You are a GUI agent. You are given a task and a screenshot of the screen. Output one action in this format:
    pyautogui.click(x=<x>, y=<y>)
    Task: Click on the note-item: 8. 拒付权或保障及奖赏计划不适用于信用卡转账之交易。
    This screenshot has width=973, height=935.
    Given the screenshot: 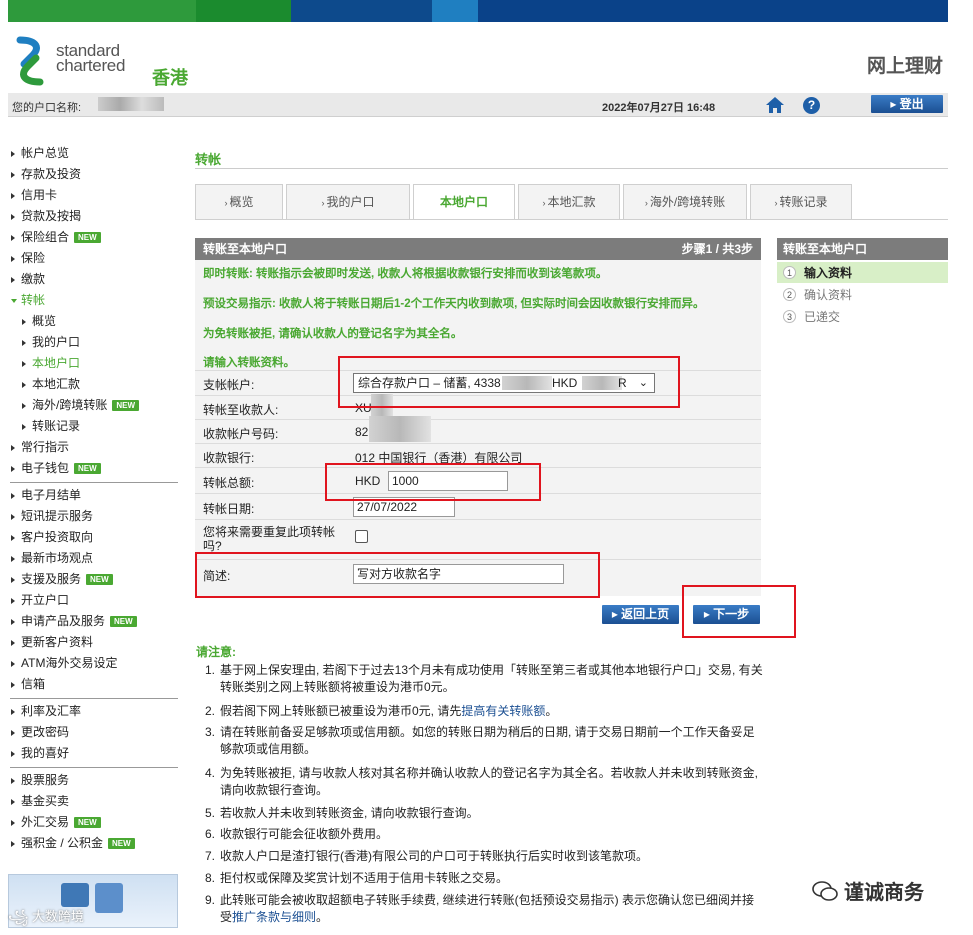 What is the action you would take?
    pyautogui.click(x=357, y=878)
    